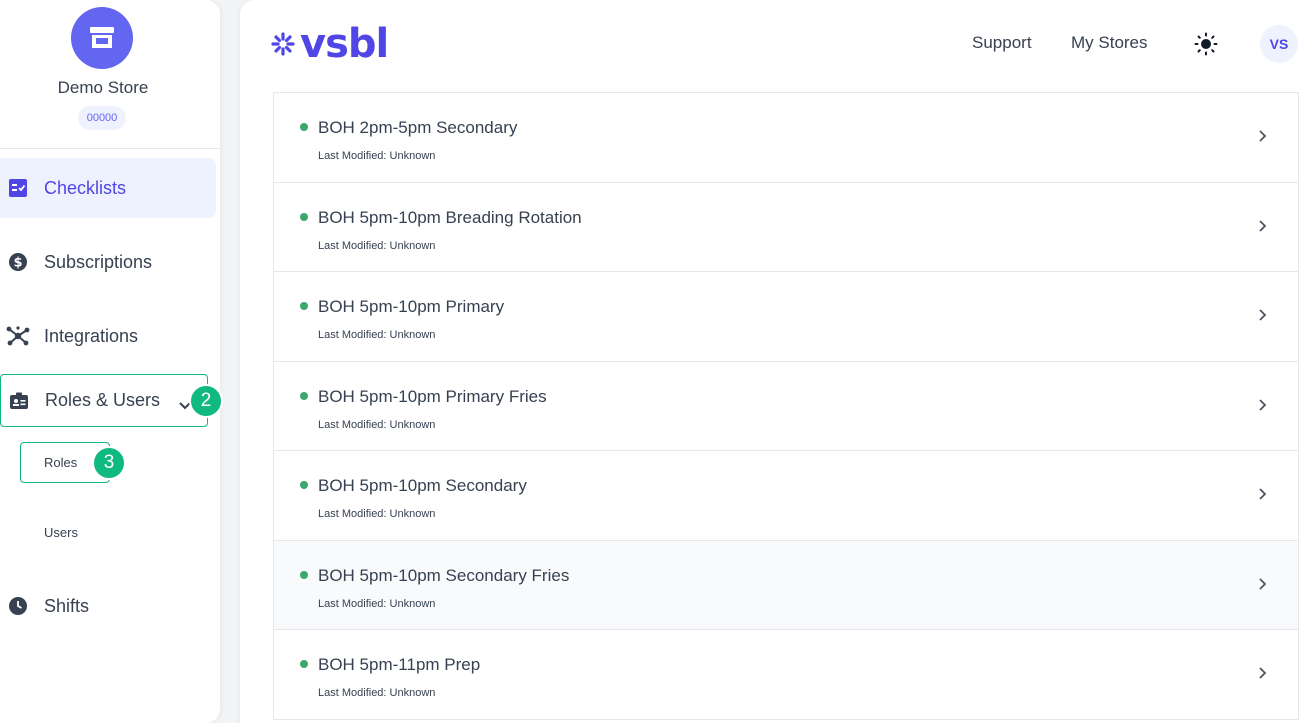 This screenshot has height=723, width=1301. Describe the element at coordinates (1279, 44) in the screenshot. I see `user-avatar: VS` at that location.